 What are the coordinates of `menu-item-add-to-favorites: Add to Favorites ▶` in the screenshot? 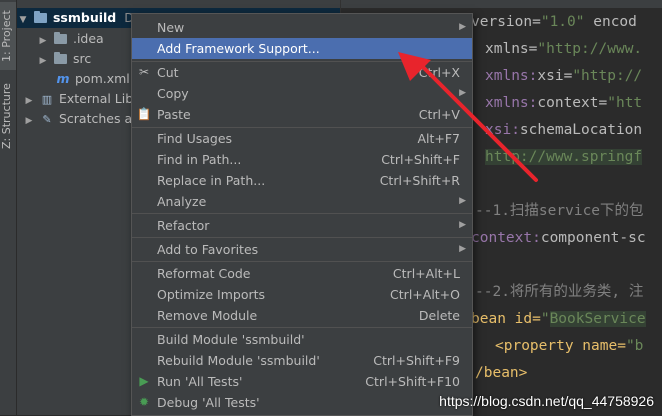 It's located at (302, 249).